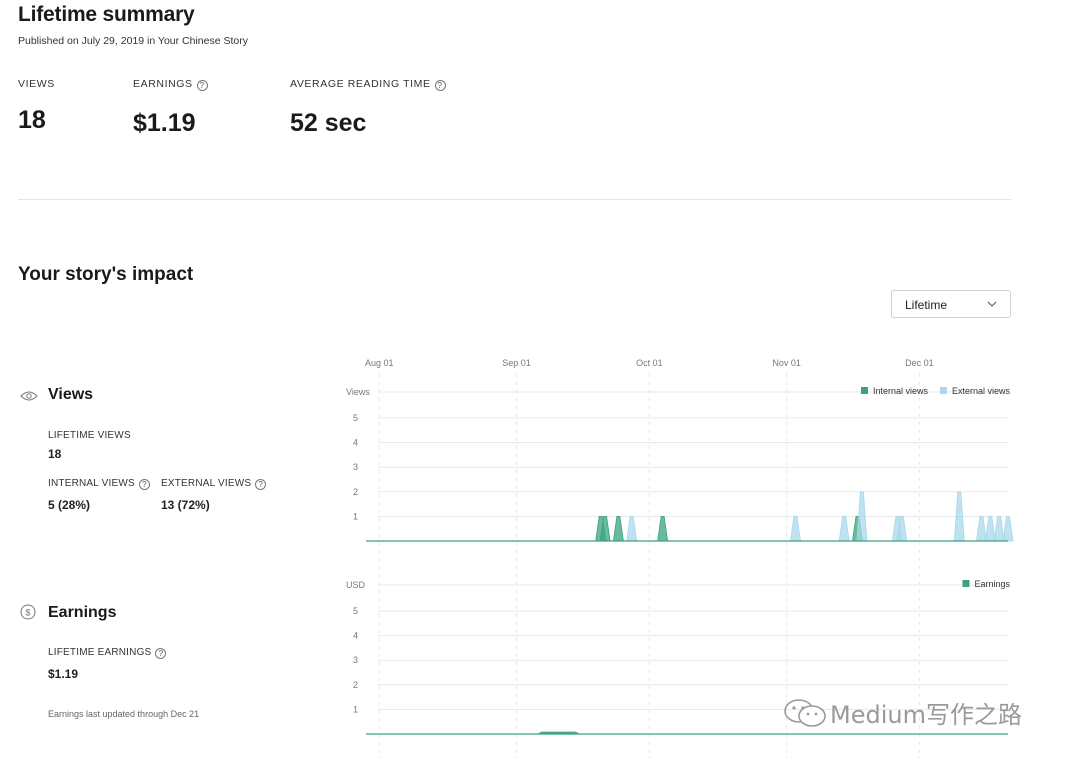 The image size is (1080, 758). Describe the element at coordinates (901, 391) in the screenshot. I see `legend-label: Internal views` at that location.